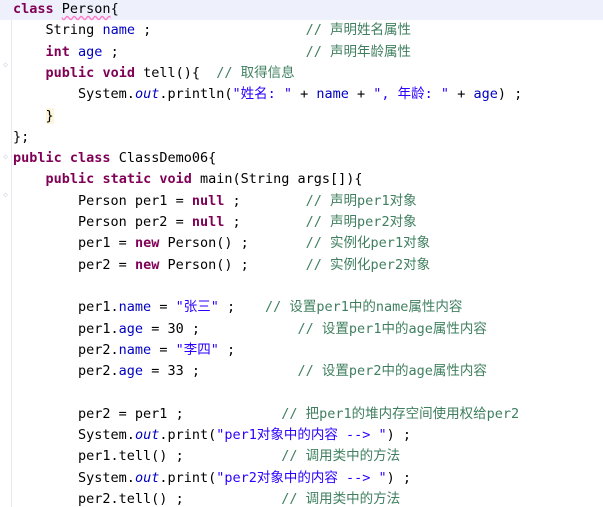 The width and height of the screenshot is (603, 507). What do you see at coordinates (197, 349) in the screenshot?
I see `code-token: "李四"` at bounding box center [197, 349].